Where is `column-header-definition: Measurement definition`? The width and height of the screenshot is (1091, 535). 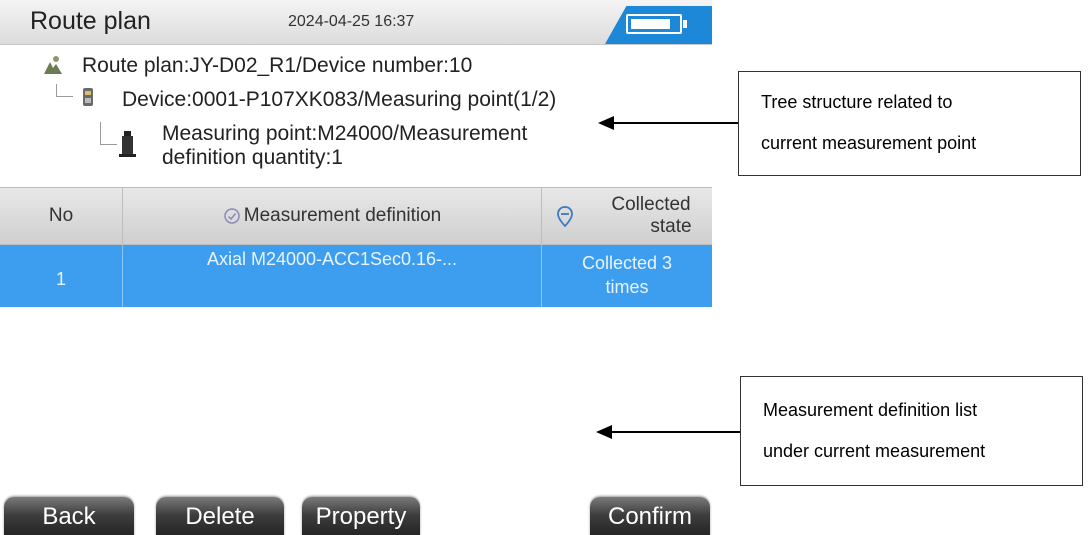
column-header-definition: Measurement definition is located at coordinates (332, 216).